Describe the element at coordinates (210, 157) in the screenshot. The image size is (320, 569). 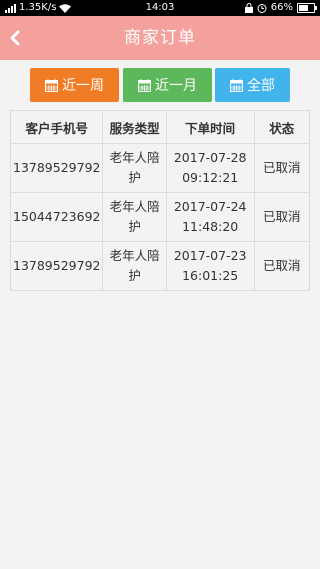
I see `order-date: 2017-07-28` at that location.